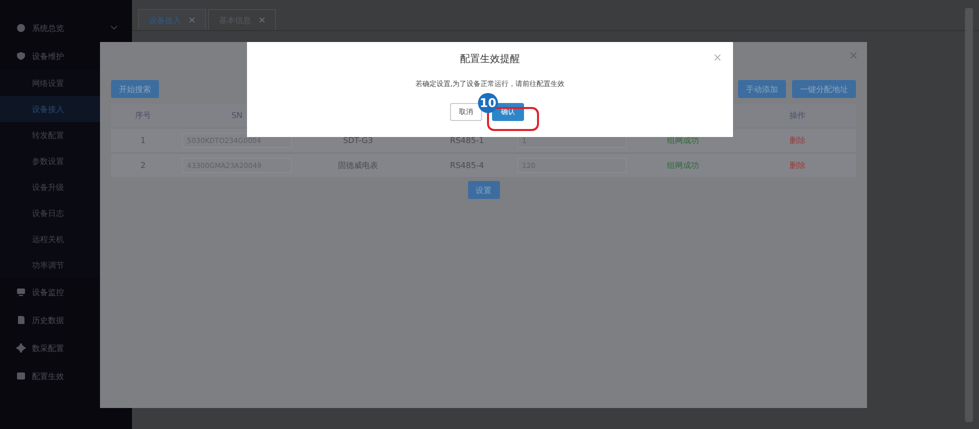 This screenshot has width=979, height=429. I want to click on pie-icon, so click(21, 28).